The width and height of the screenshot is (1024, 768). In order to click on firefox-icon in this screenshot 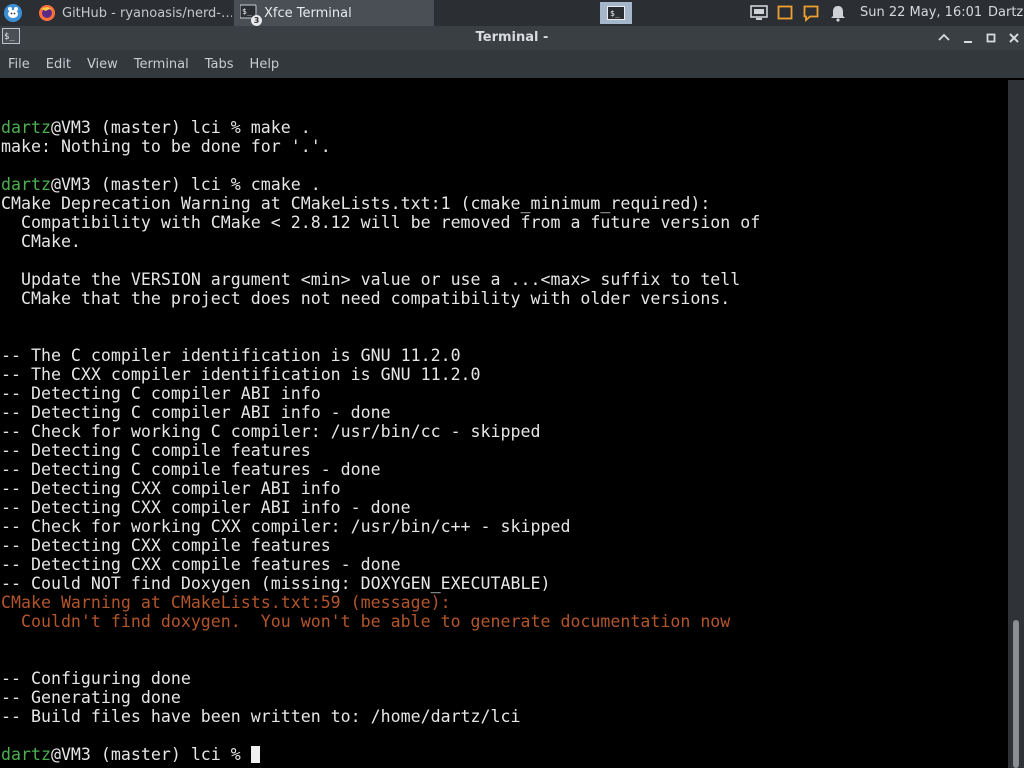, I will do `click(47, 13)`.